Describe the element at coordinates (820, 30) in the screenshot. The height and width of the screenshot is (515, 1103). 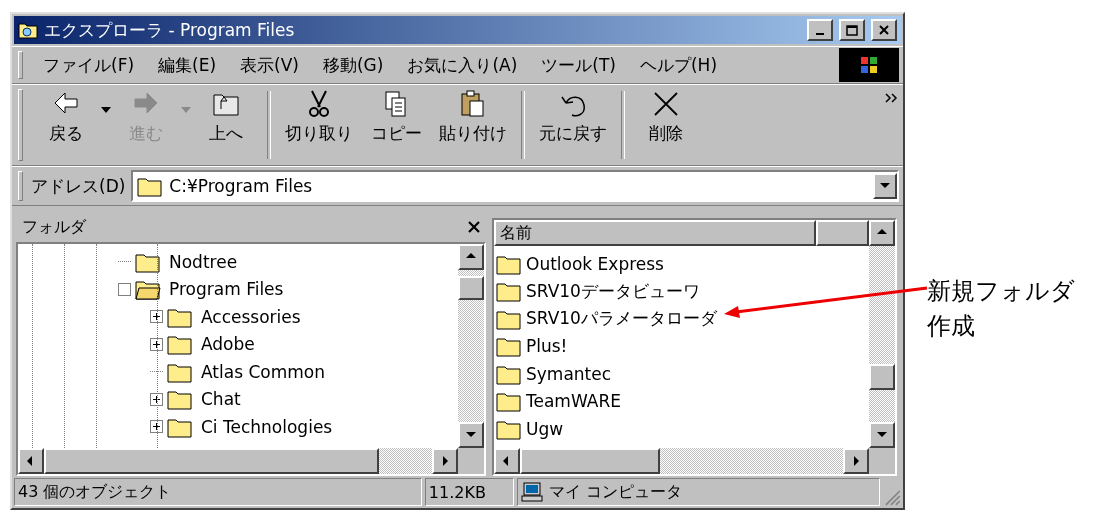
I see `minimize-button` at that location.